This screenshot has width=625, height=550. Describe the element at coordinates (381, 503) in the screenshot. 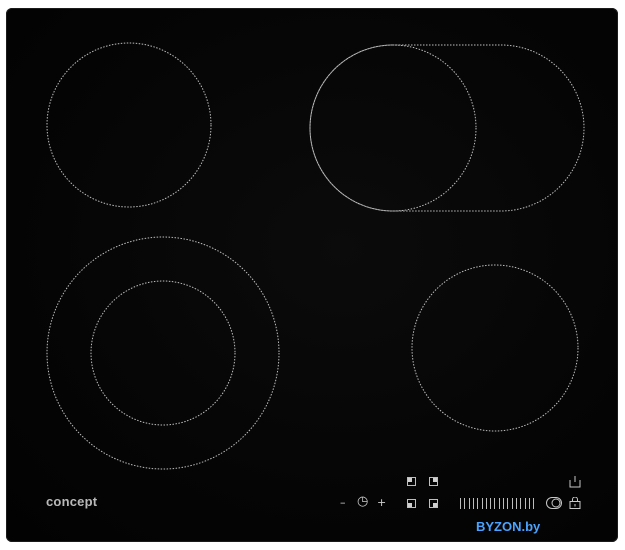

I see `plus-button: +` at that location.